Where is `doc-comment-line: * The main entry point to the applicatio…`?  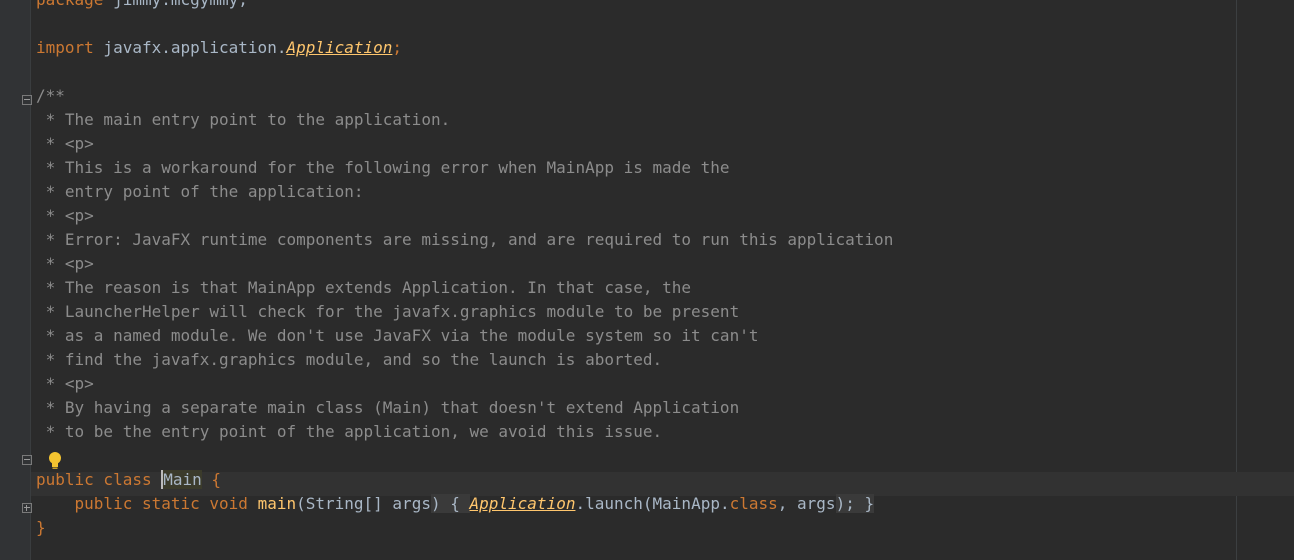 doc-comment-line: * The main entry point to the applicatio… is located at coordinates (243, 119).